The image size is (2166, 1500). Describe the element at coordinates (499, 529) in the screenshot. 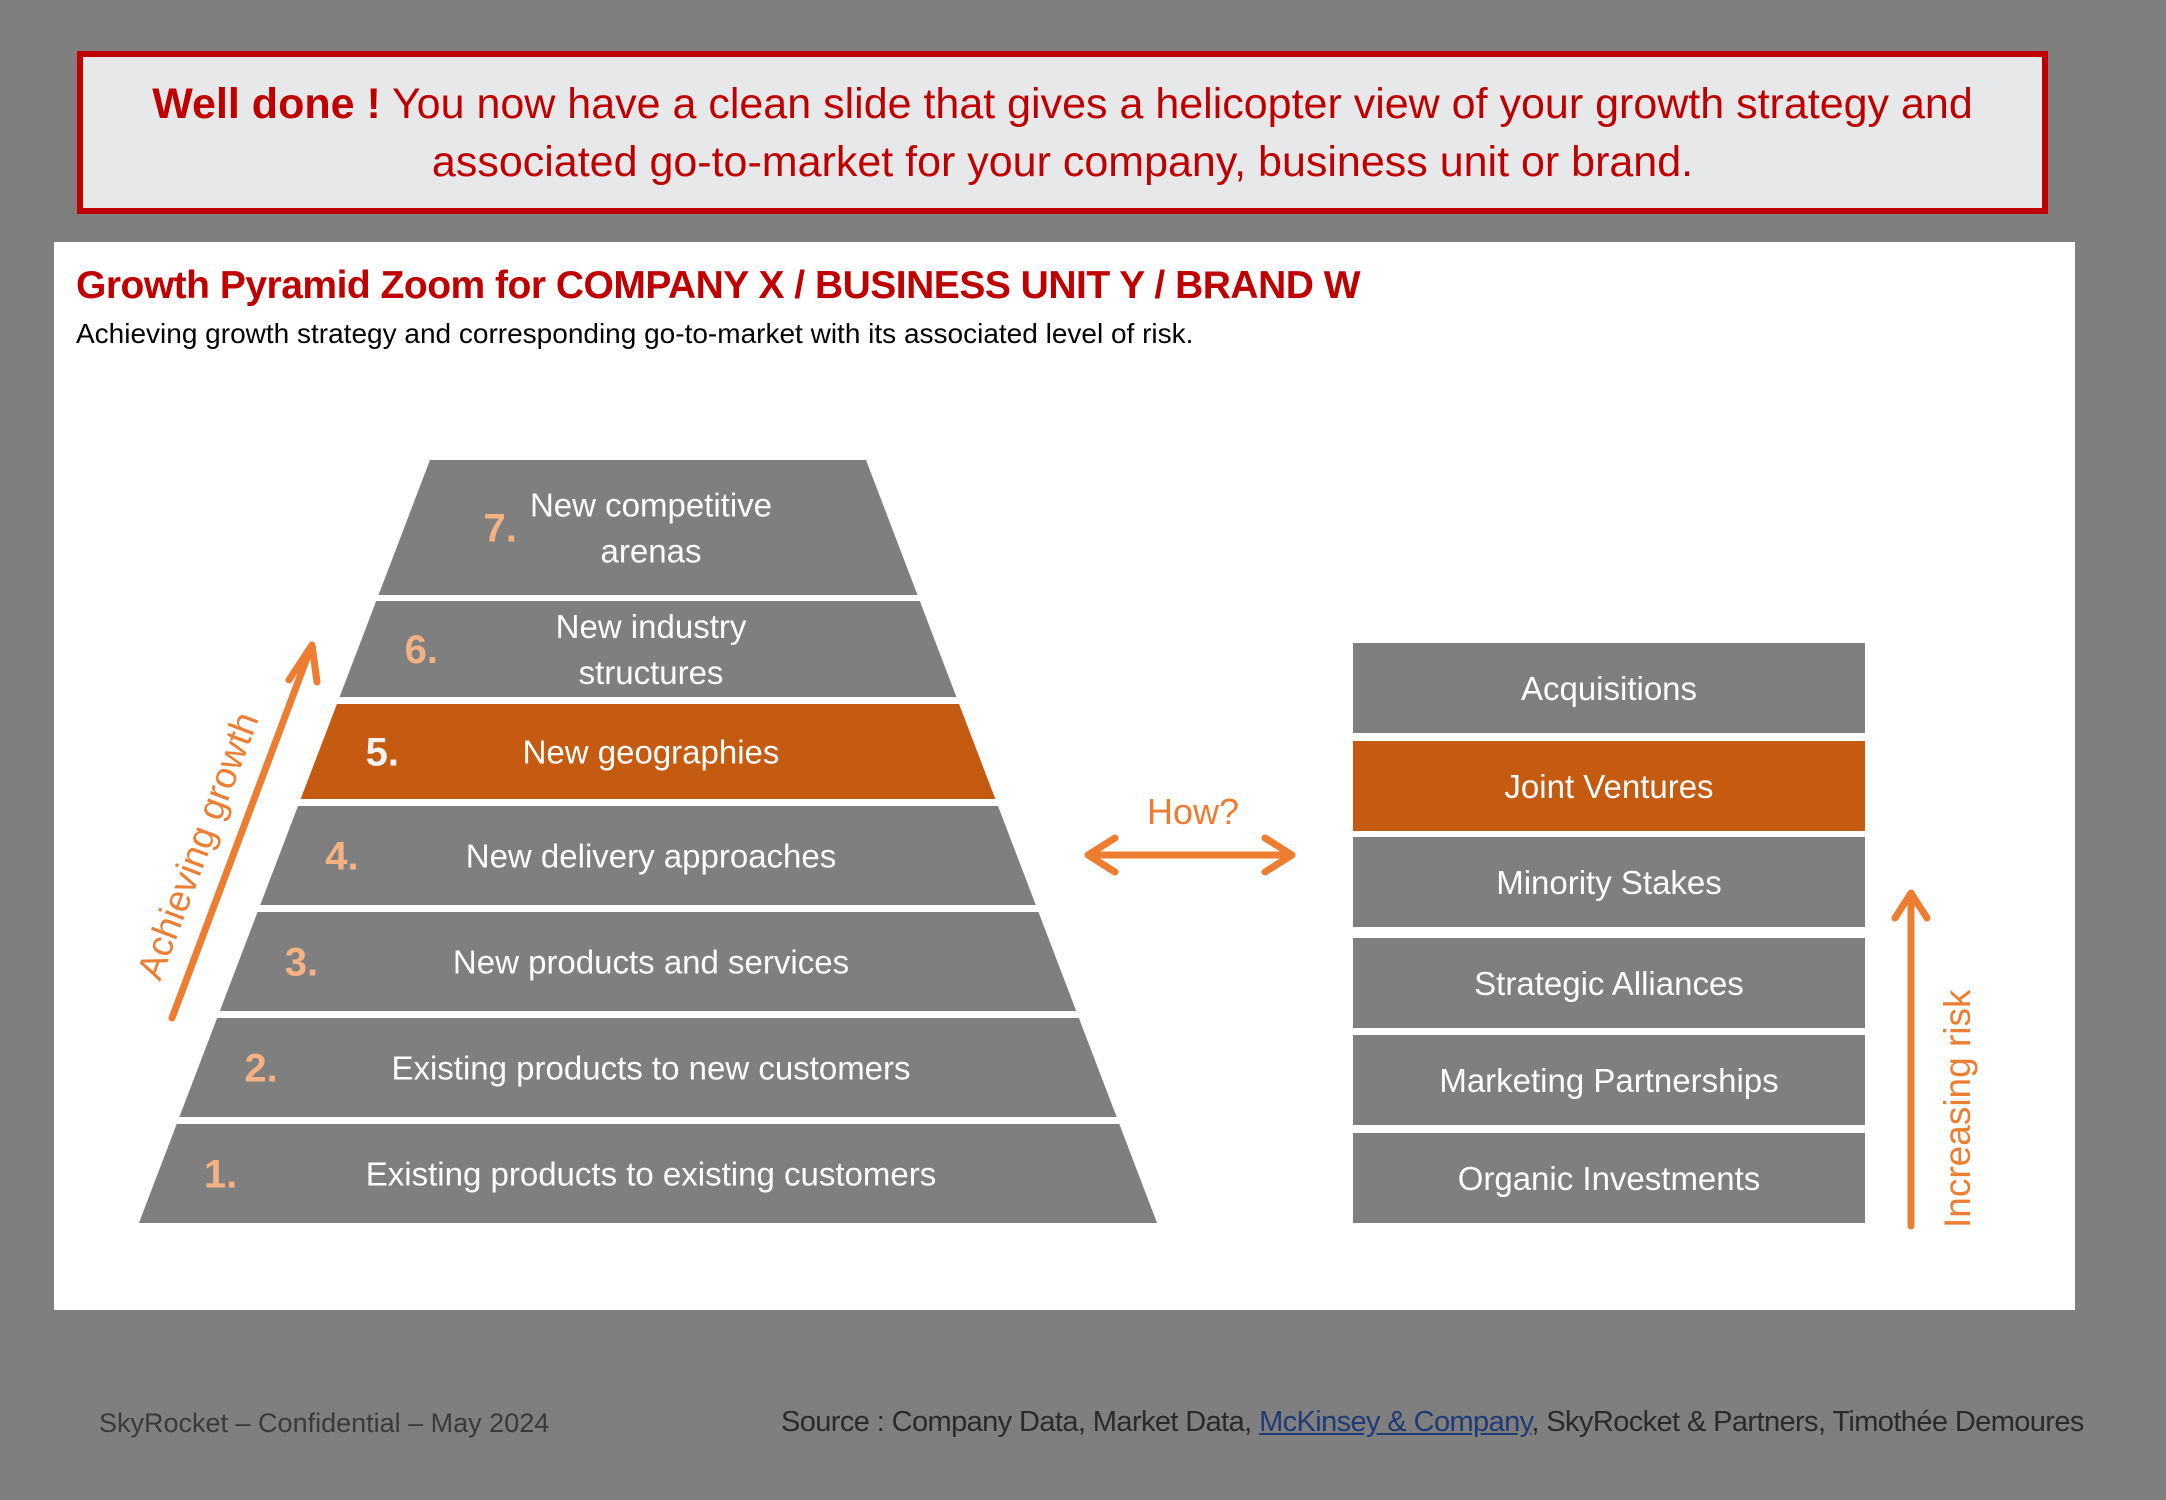

I see `tier-number: 7.` at that location.